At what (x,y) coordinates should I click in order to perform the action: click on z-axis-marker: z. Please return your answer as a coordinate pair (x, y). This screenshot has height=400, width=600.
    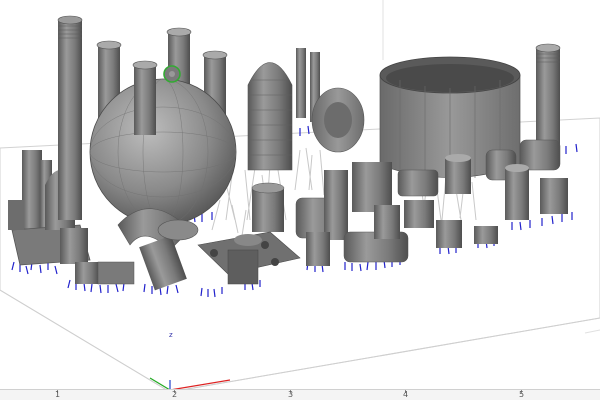
    Looking at the image, I should click on (171, 335).